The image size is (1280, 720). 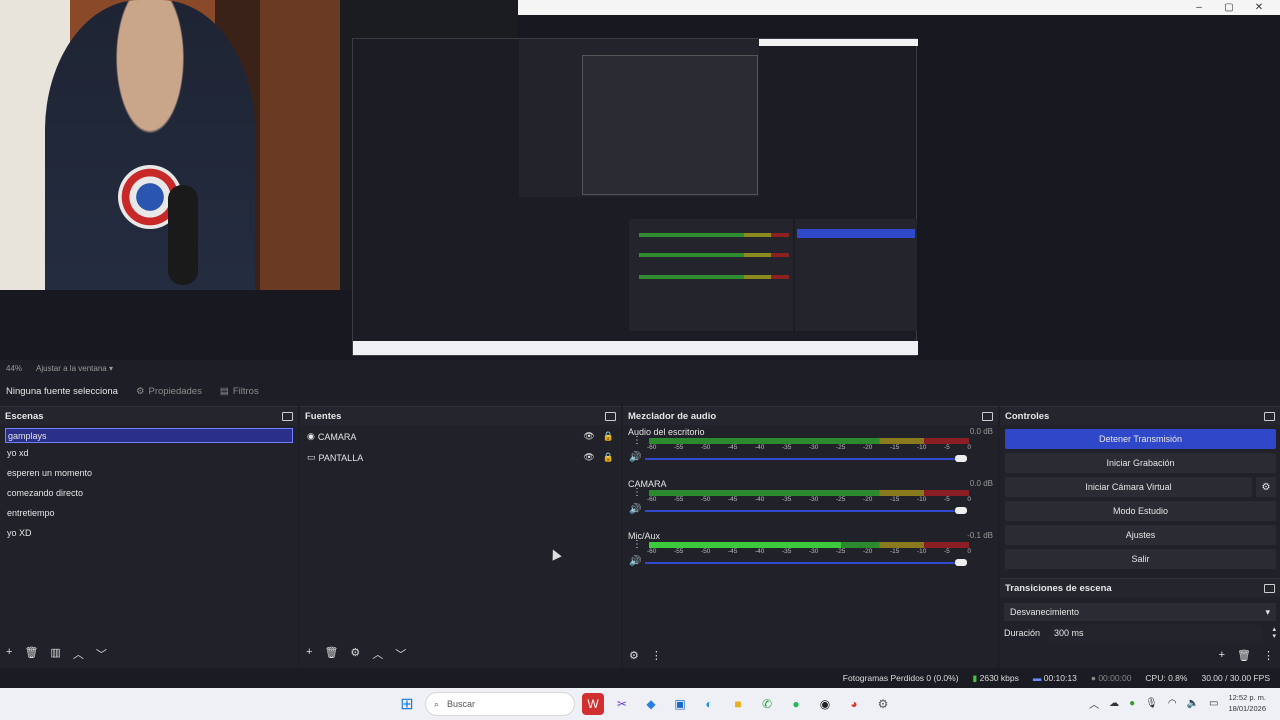 I want to click on stream-time-value: 00:10:13, so click(x=1060, y=678).